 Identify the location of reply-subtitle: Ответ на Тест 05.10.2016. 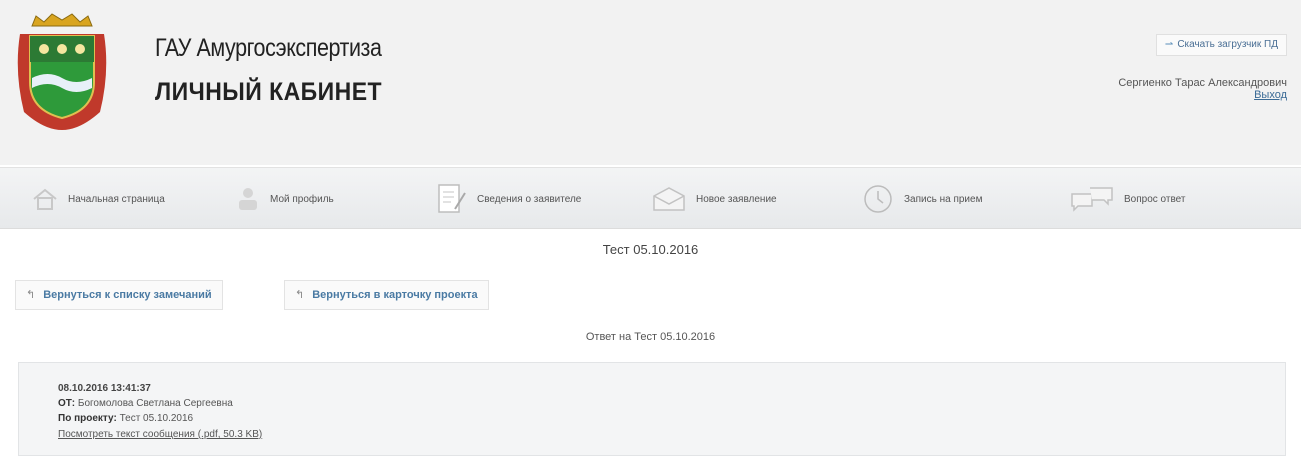
(650, 337).